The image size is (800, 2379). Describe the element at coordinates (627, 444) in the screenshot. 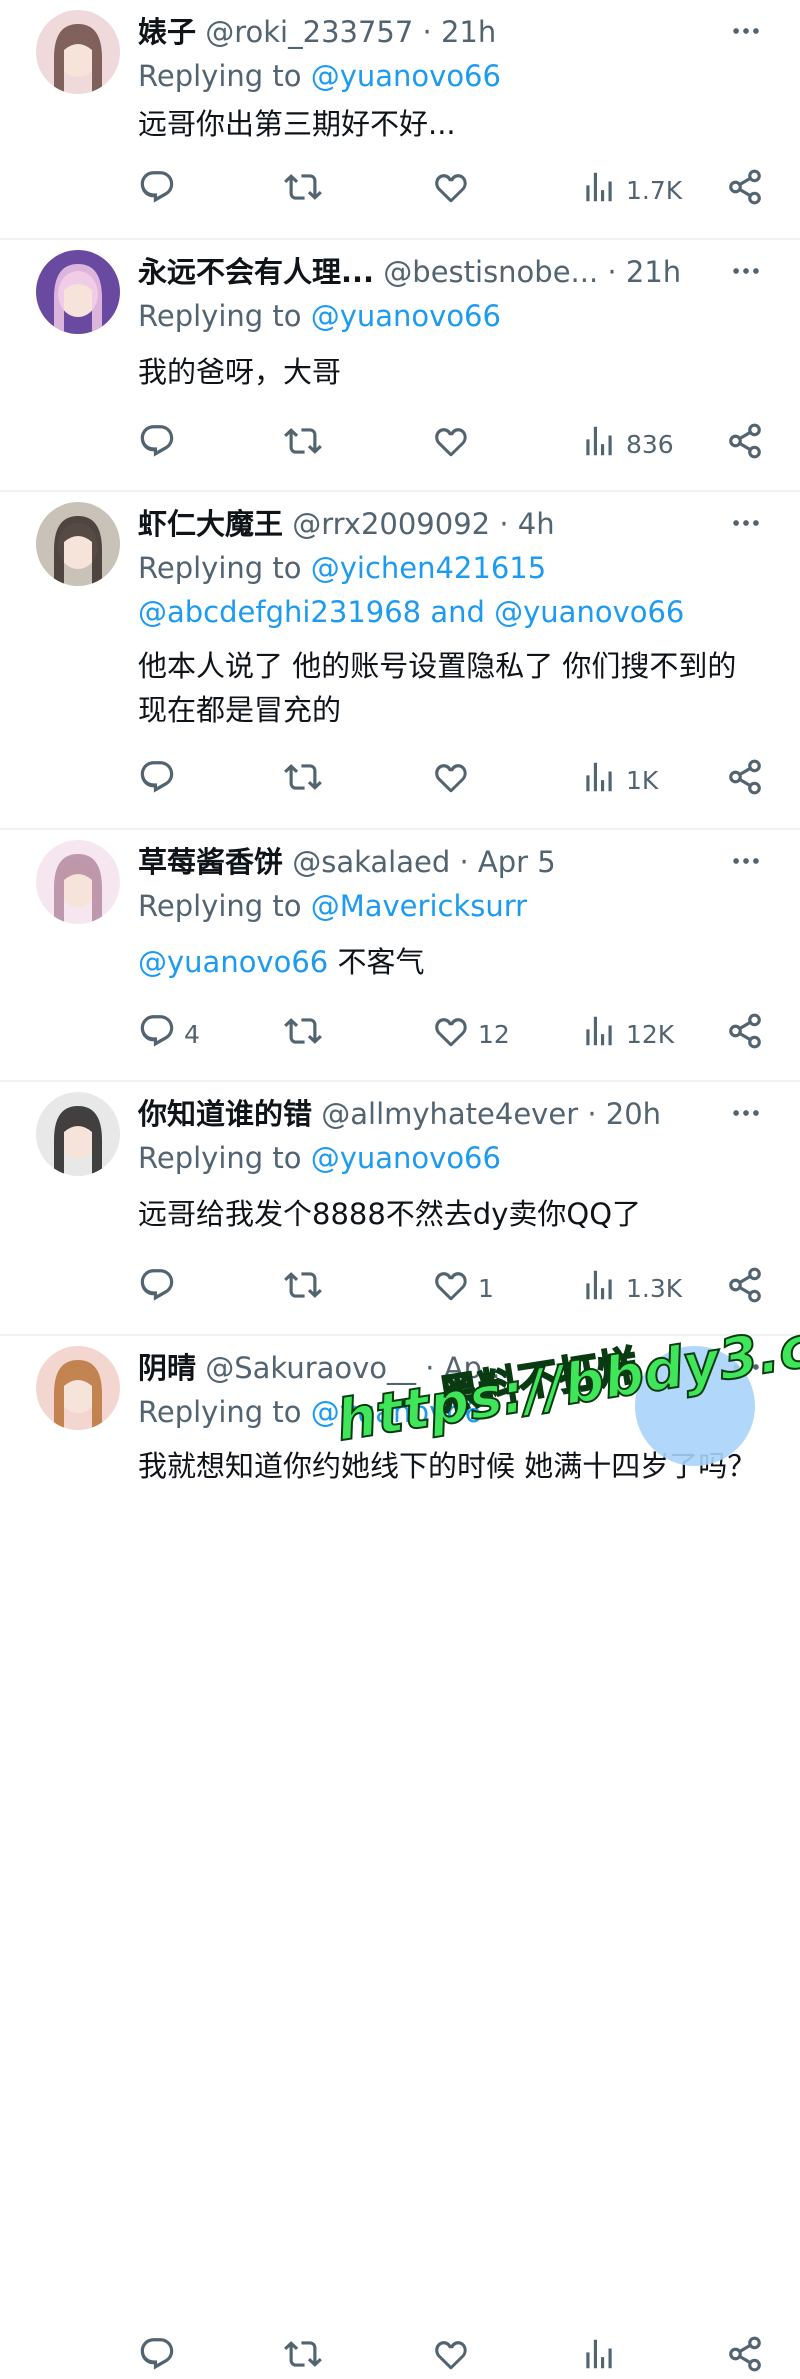

I see `views-button: 836` at that location.